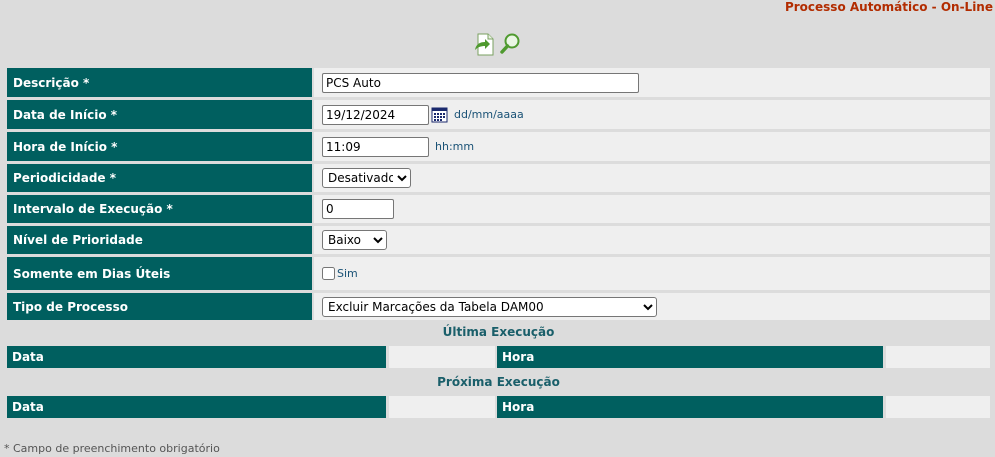 This screenshot has width=995, height=457. Describe the element at coordinates (690, 357) in the screenshot. I see `ultima-hora-label: Hora` at that location.